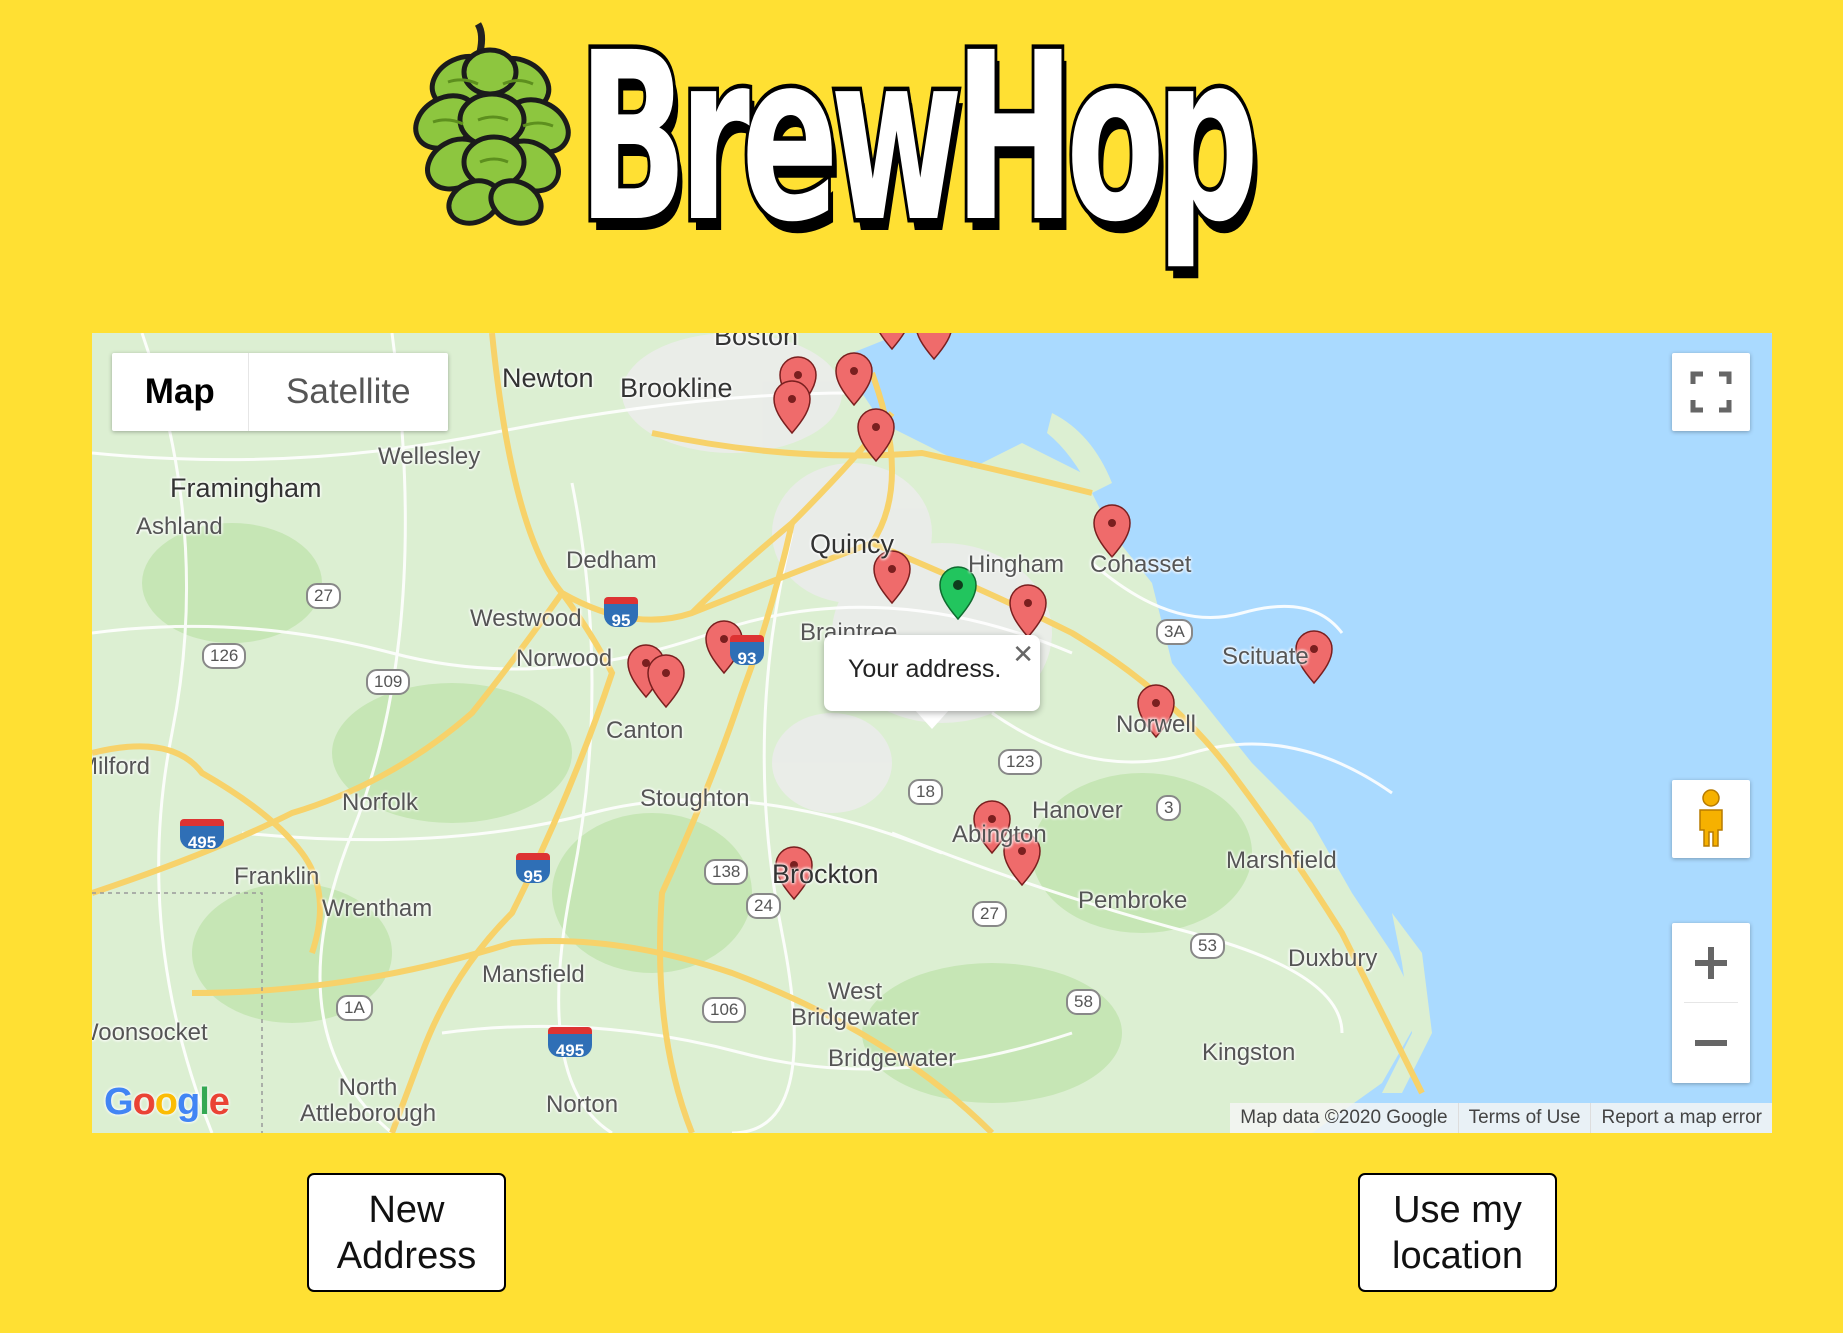 The width and height of the screenshot is (1843, 1333). Describe the element at coordinates (611, 560) in the screenshot. I see `place-label: Dedham` at that location.